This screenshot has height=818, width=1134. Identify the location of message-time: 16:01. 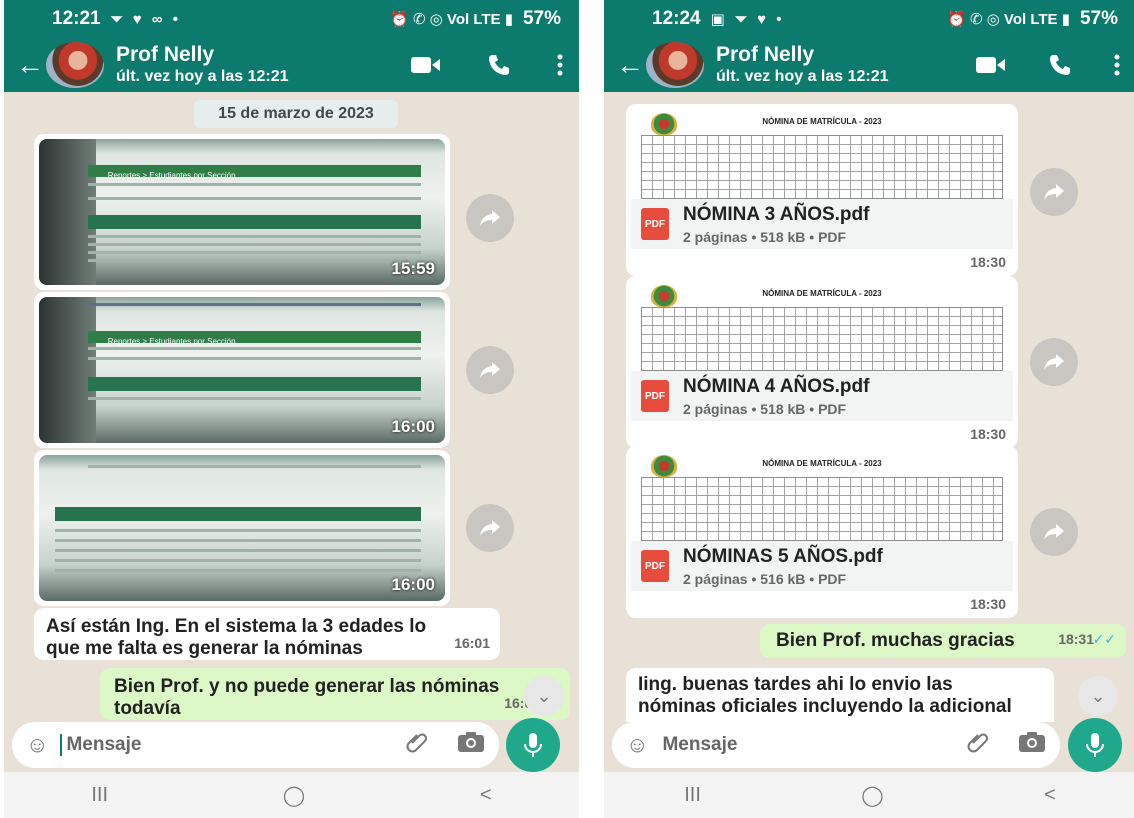
(472, 643).